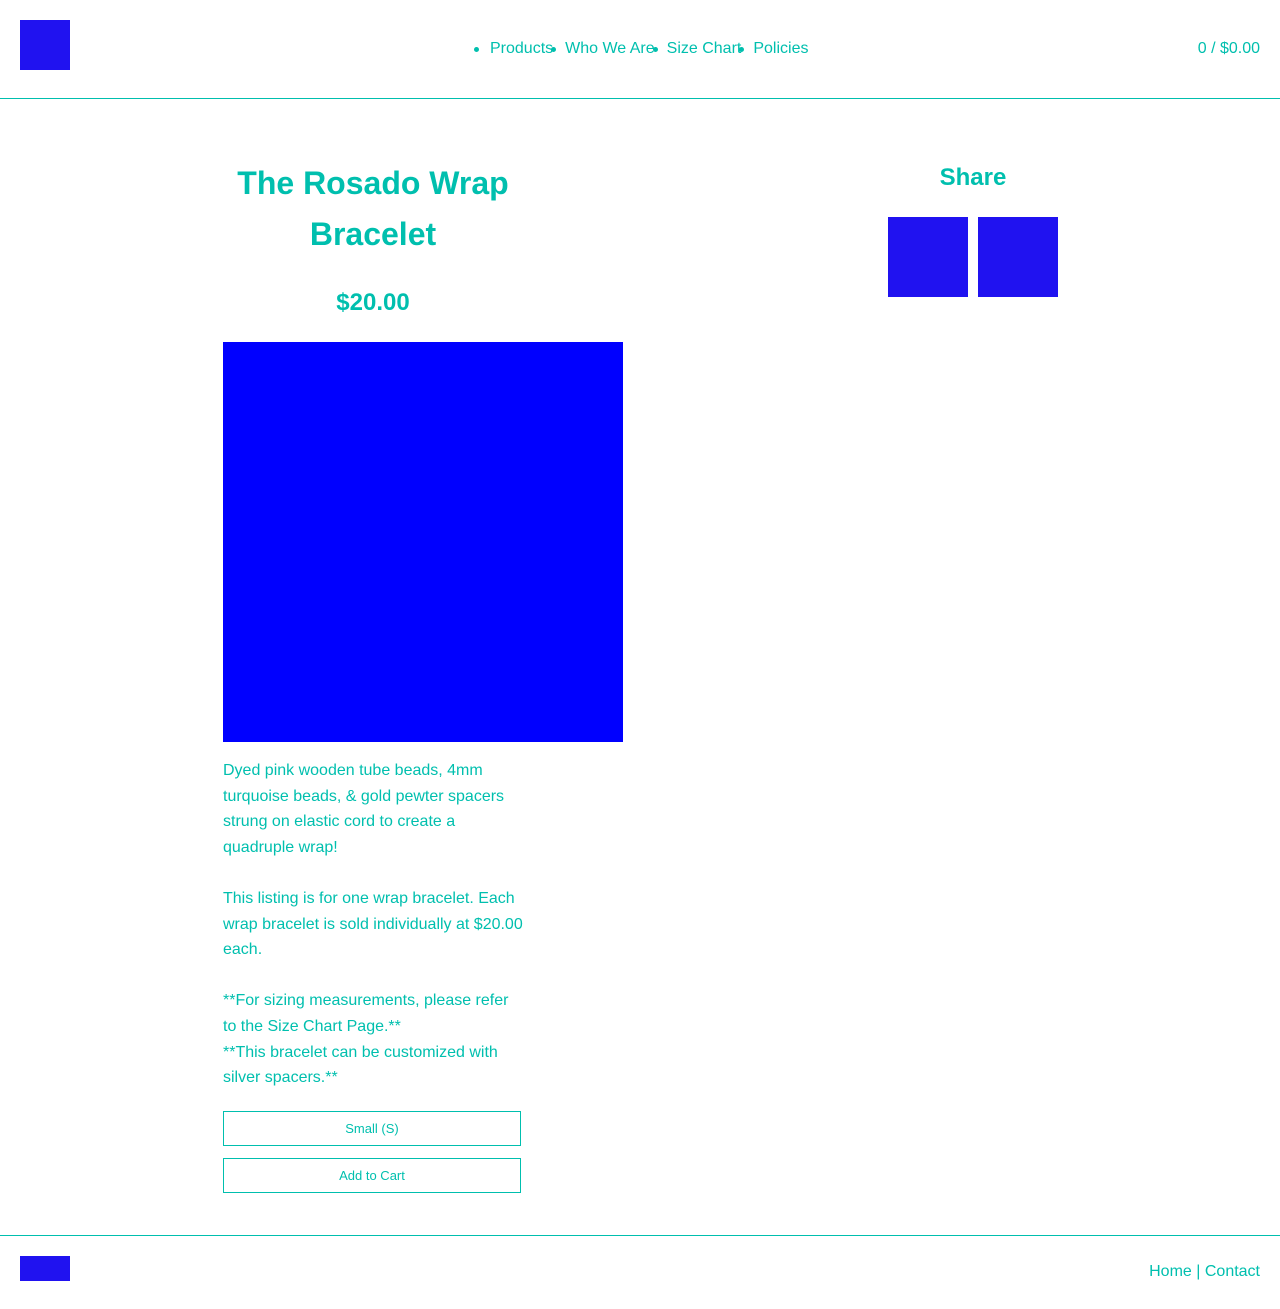  Describe the element at coordinates (521, 48) in the screenshot. I see `nav-link-products: Products` at that location.